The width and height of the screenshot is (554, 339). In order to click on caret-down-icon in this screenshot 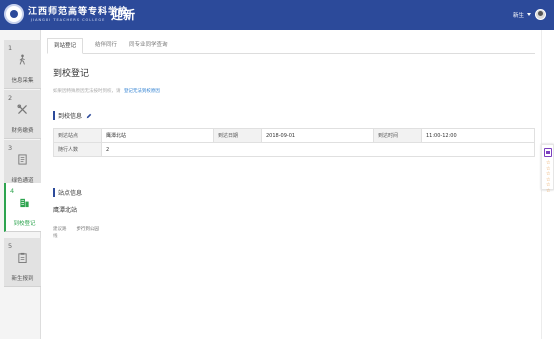, I will do `click(529, 14)`.